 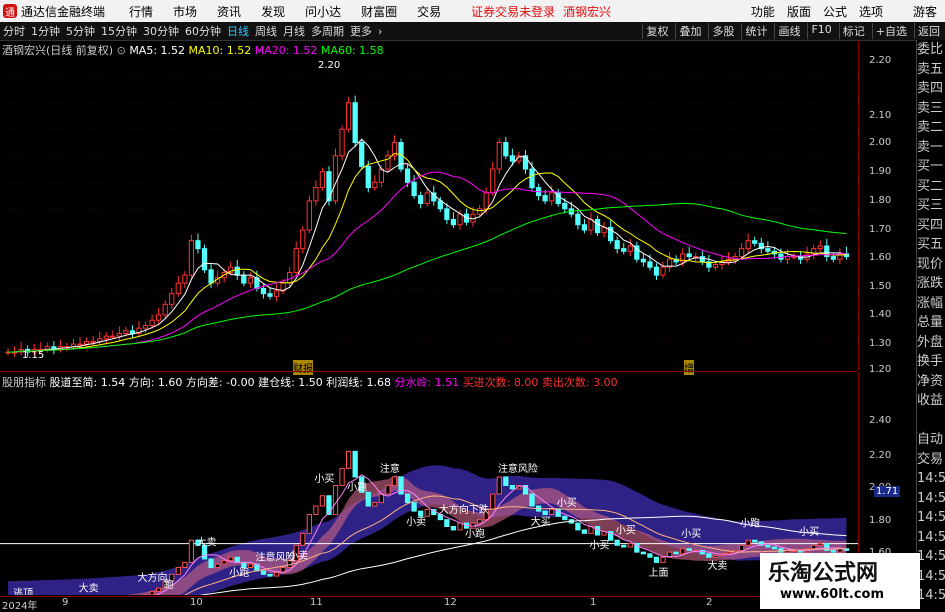 What do you see at coordinates (119, 31) in the screenshot?
I see `period-15min: 15分钟` at bounding box center [119, 31].